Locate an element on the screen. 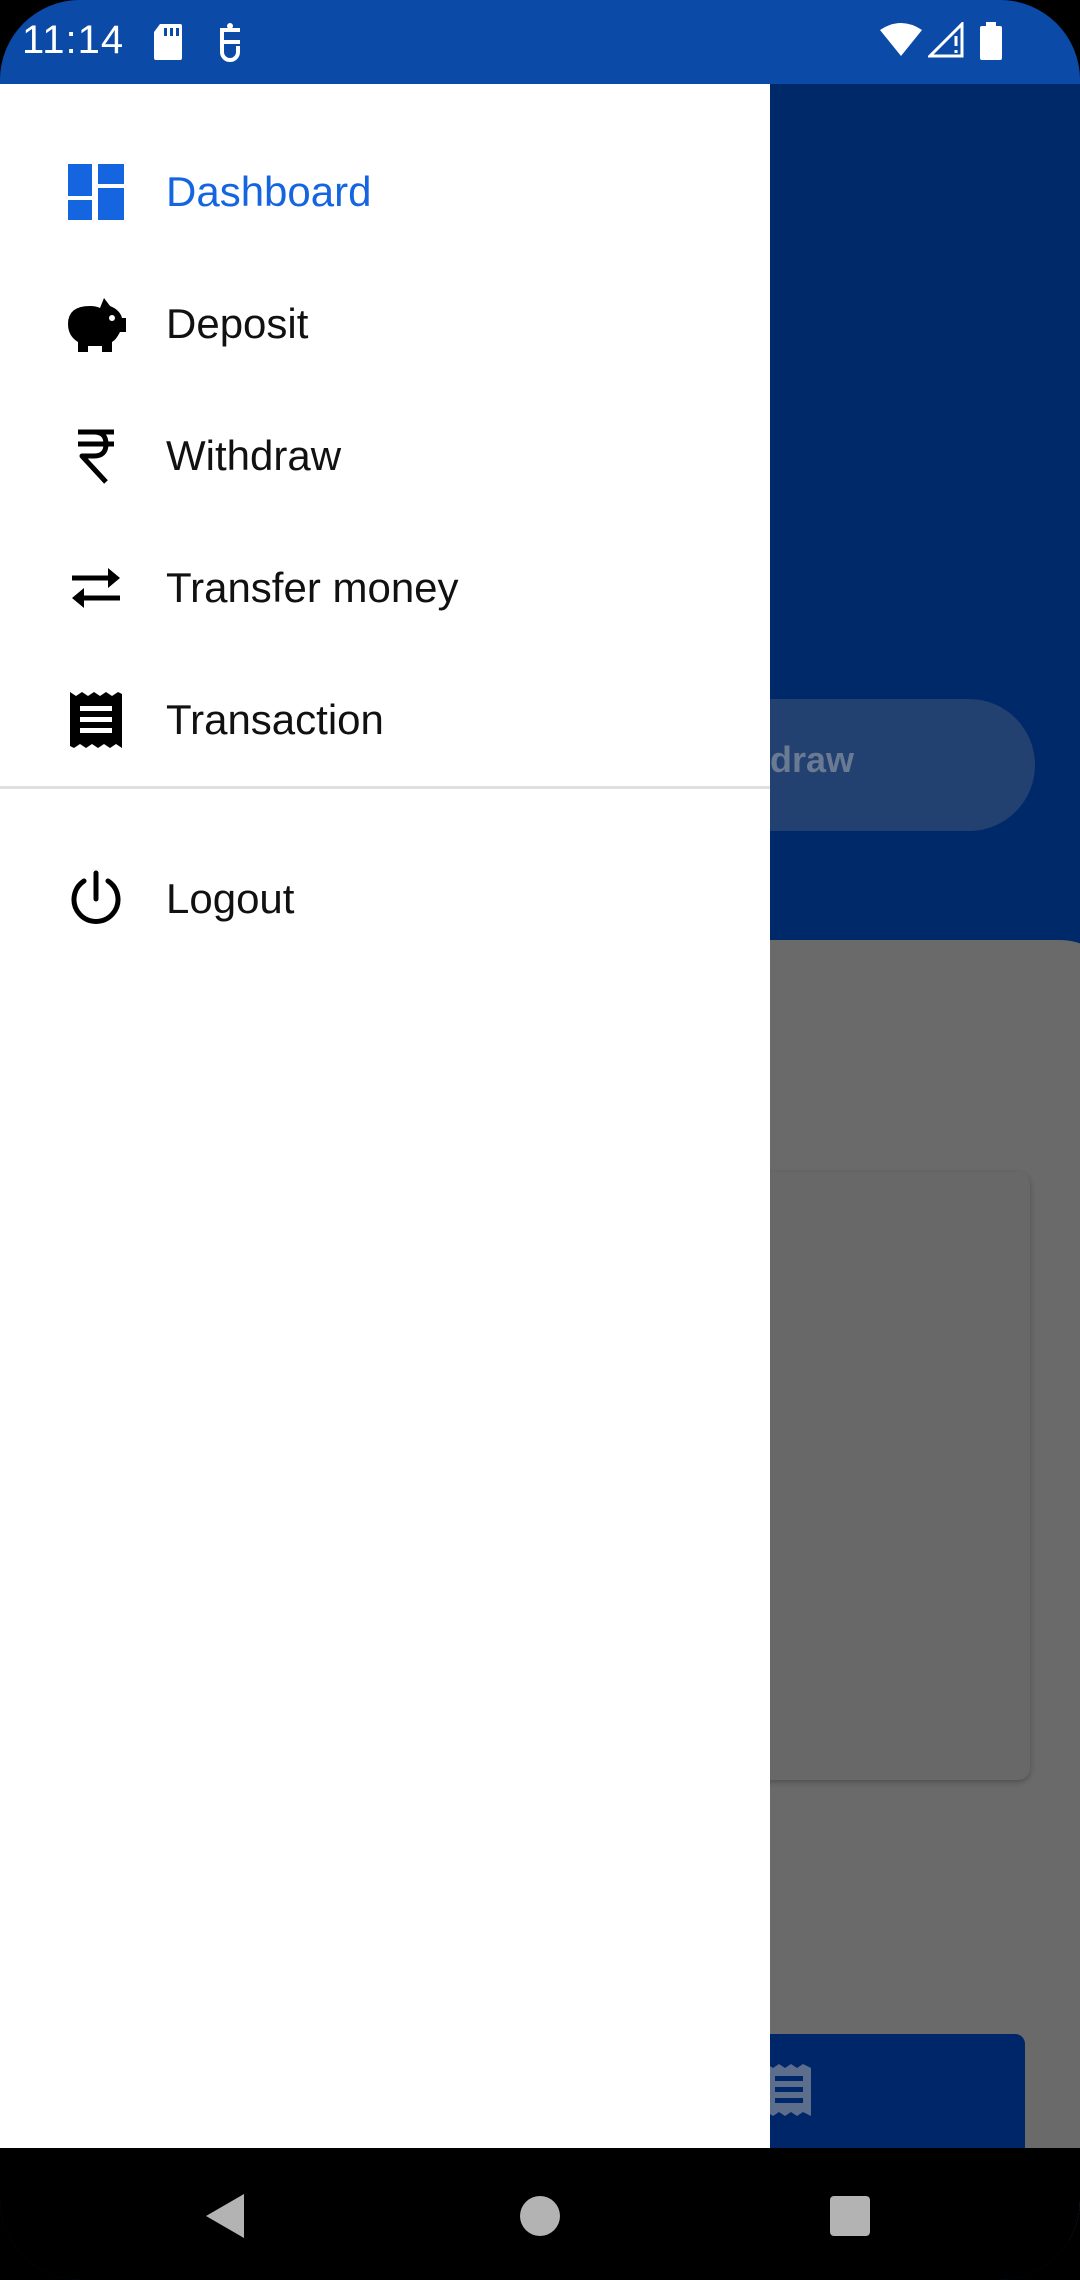 The height and width of the screenshot is (2280, 1080). dashboard-icon is located at coordinates (96, 192).